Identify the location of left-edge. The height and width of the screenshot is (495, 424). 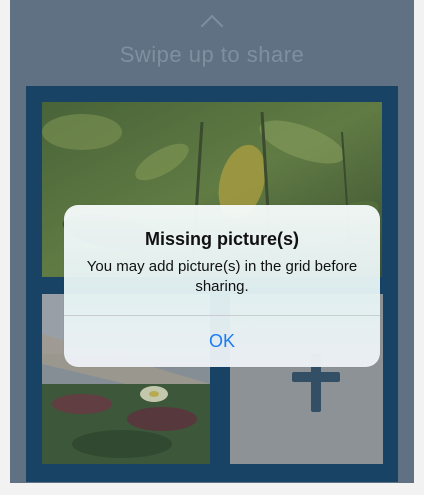
(5, 247).